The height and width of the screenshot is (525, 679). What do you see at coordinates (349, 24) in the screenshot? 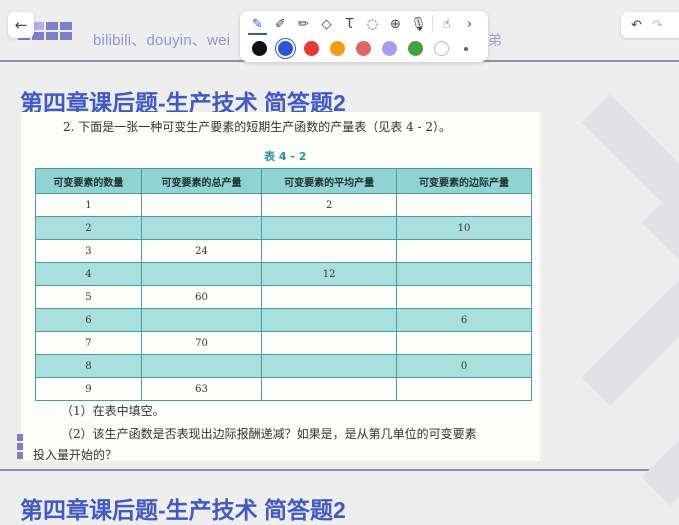
I see `text-icon: Ꚍ` at bounding box center [349, 24].